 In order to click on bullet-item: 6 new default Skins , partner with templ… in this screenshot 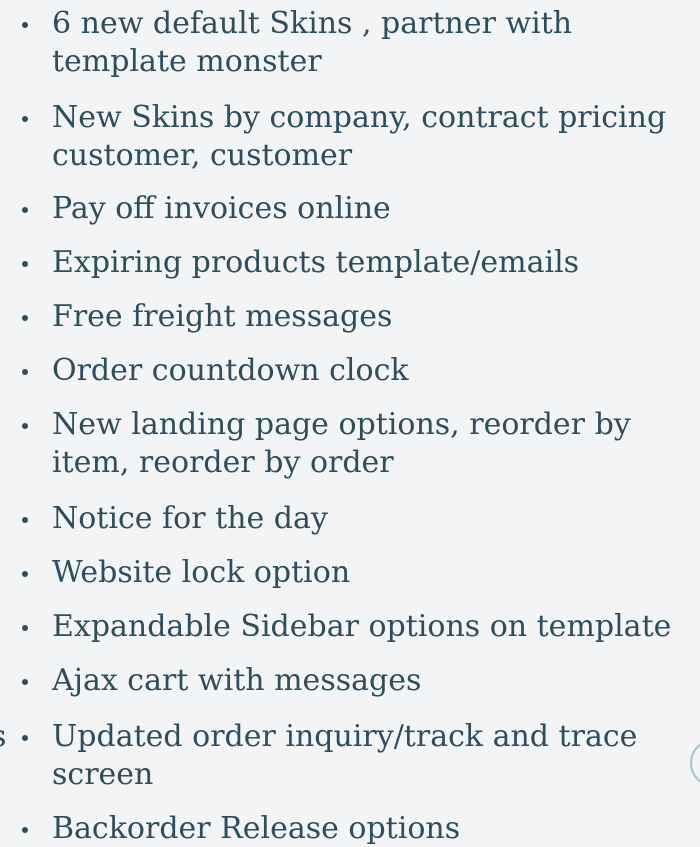, I will do `click(361, 43)`.